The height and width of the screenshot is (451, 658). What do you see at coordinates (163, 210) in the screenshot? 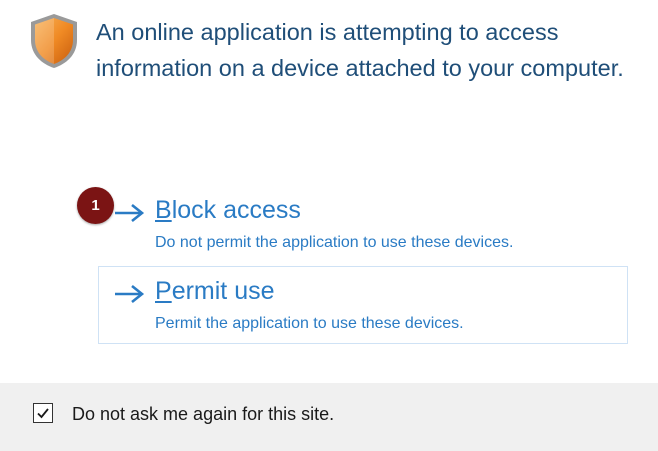
I see `block-access-accesskey: B` at bounding box center [163, 210].